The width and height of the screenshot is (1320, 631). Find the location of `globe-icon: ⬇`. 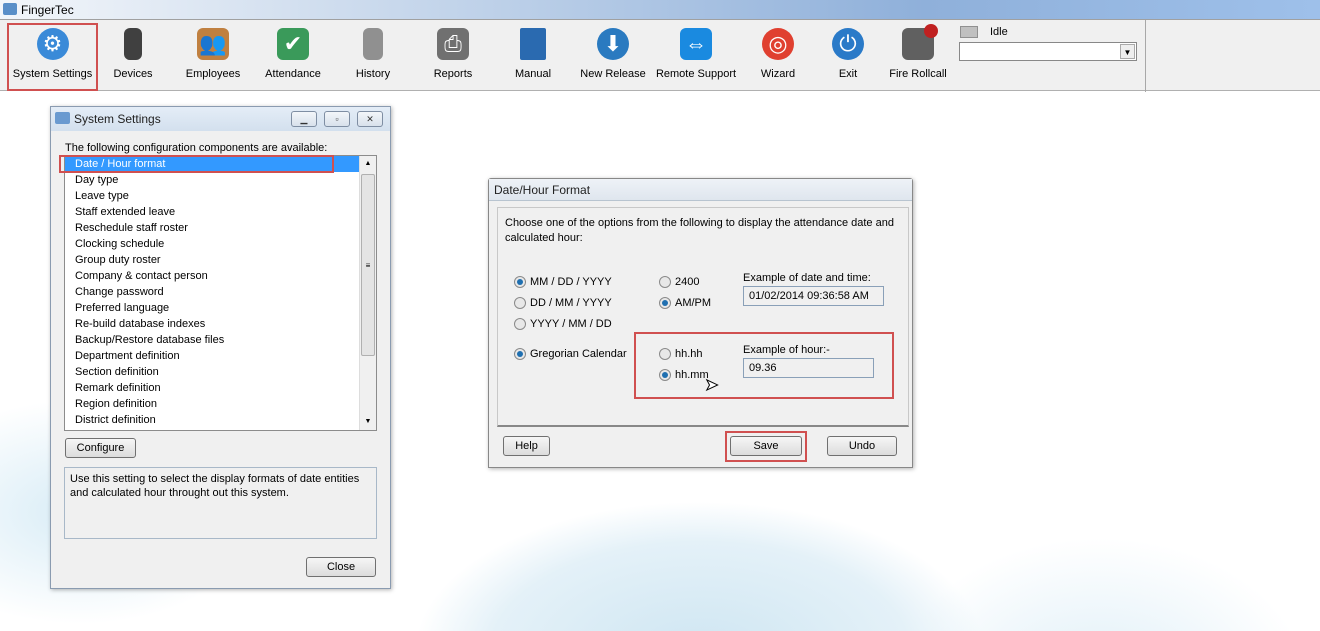

globe-icon: ⬇ is located at coordinates (613, 44).